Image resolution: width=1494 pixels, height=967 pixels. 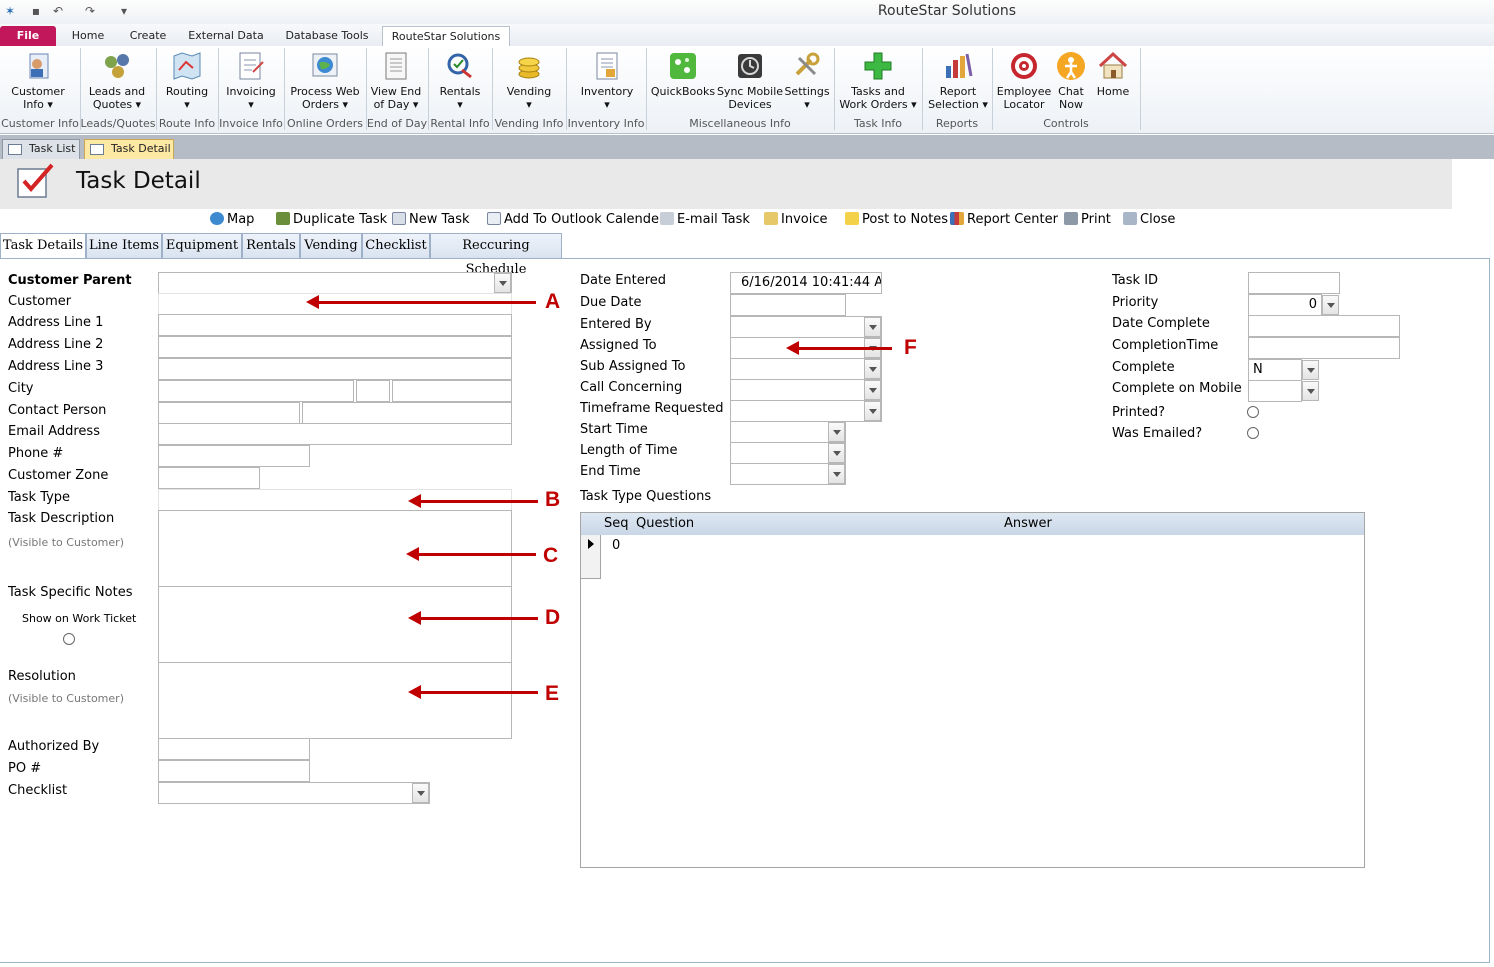 I want to click on completion-time-field, so click(x=1324, y=348).